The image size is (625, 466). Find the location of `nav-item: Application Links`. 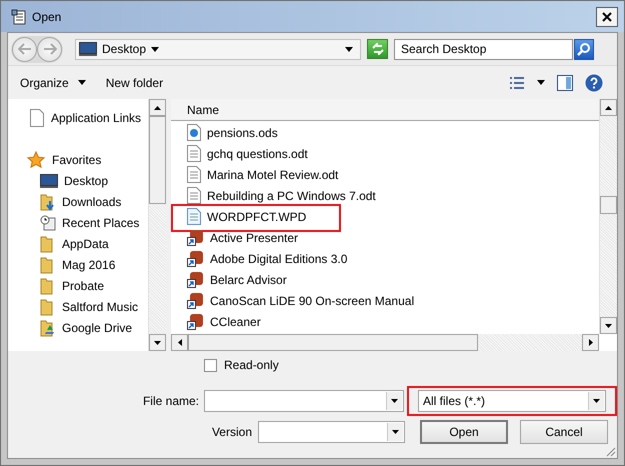

nav-item: Application Links is located at coordinates (96, 117).